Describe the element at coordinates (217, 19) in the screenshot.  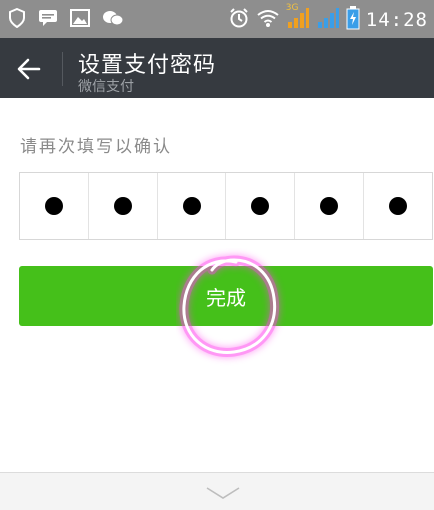
I see `status-bar: 3G 14:28` at that location.